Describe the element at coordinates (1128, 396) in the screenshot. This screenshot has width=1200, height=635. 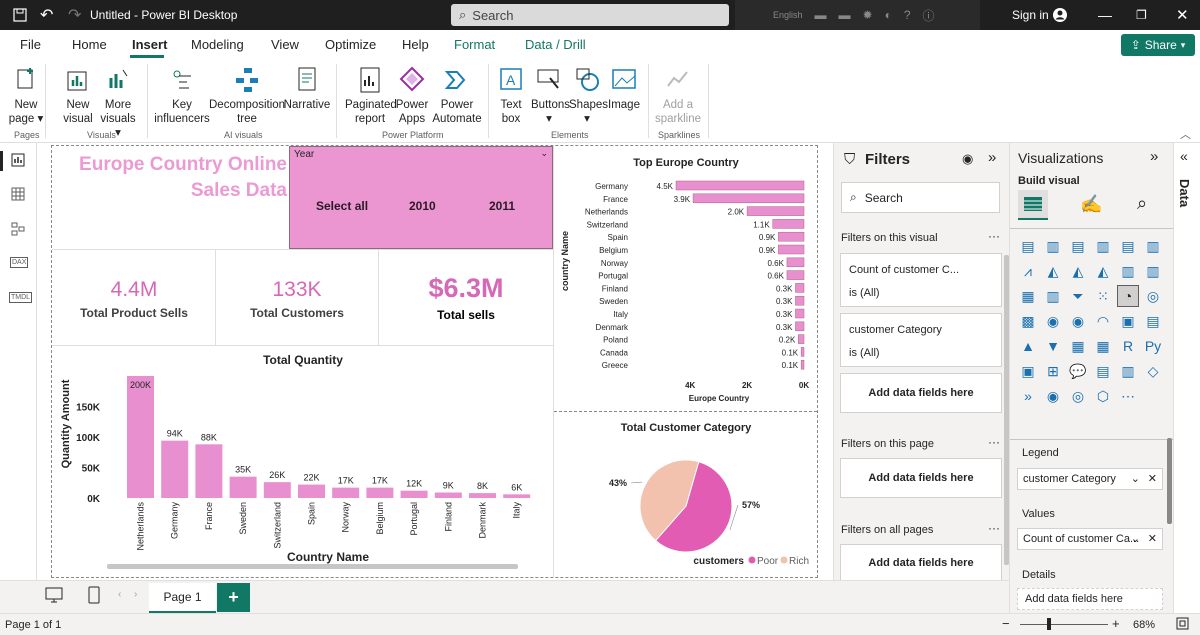
I see `more-visual-icon: ⋯` at that location.